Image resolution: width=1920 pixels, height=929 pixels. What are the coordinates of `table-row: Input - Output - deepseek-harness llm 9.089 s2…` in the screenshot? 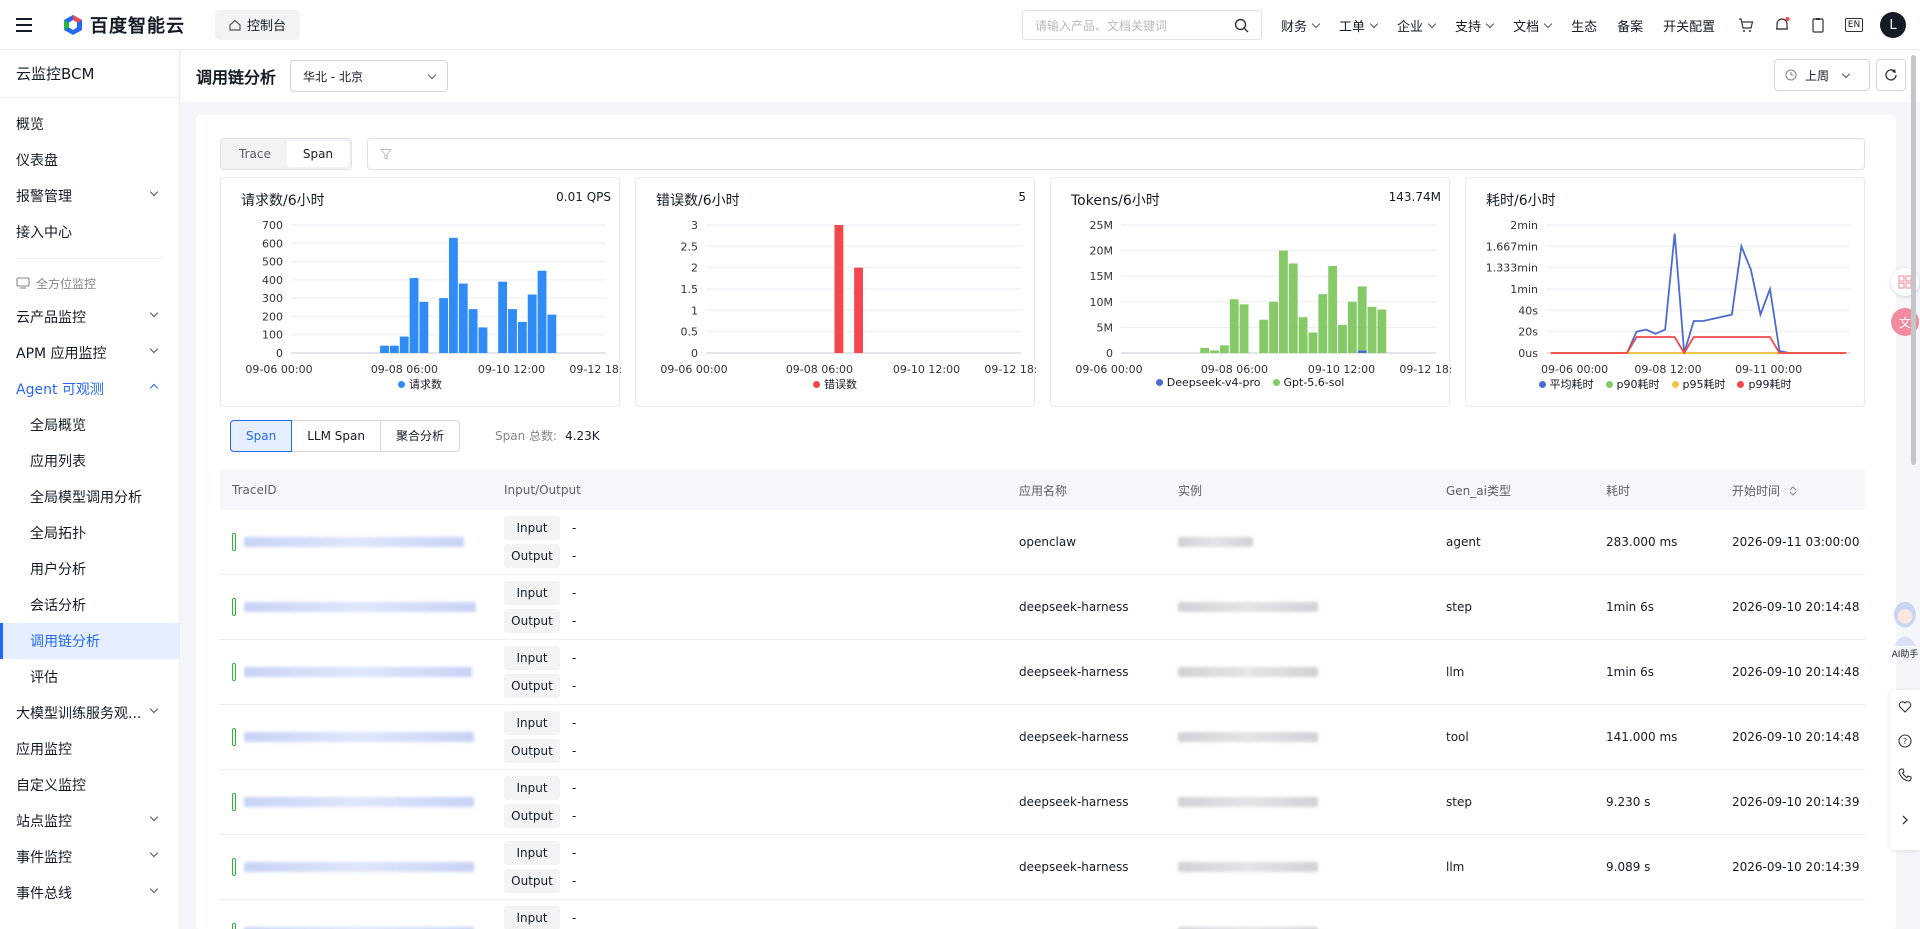 It's located at (1042, 867).